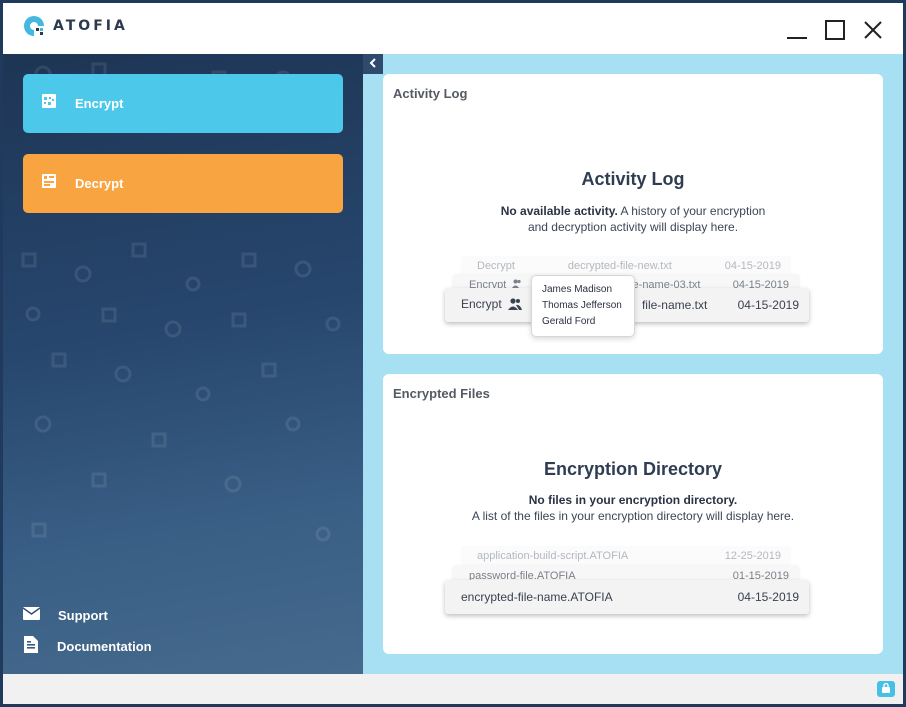 The height and width of the screenshot is (707, 906). I want to click on message-bold: No files in your encryption directory., so click(633, 500).